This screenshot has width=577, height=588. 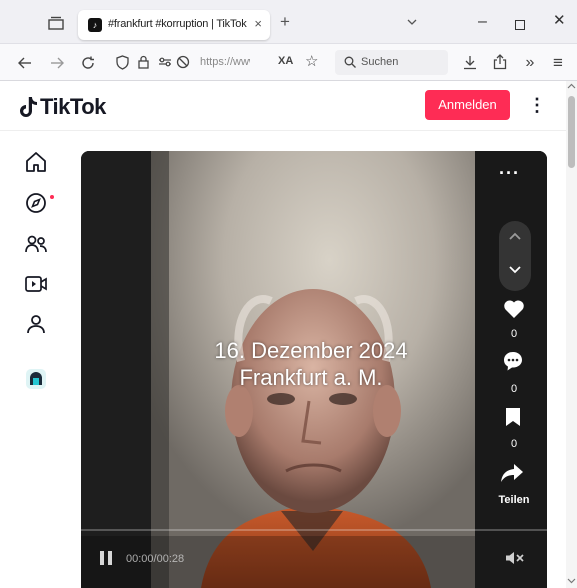 What do you see at coordinates (52, 197) in the screenshot?
I see `notification-dot` at bounding box center [52, 197].